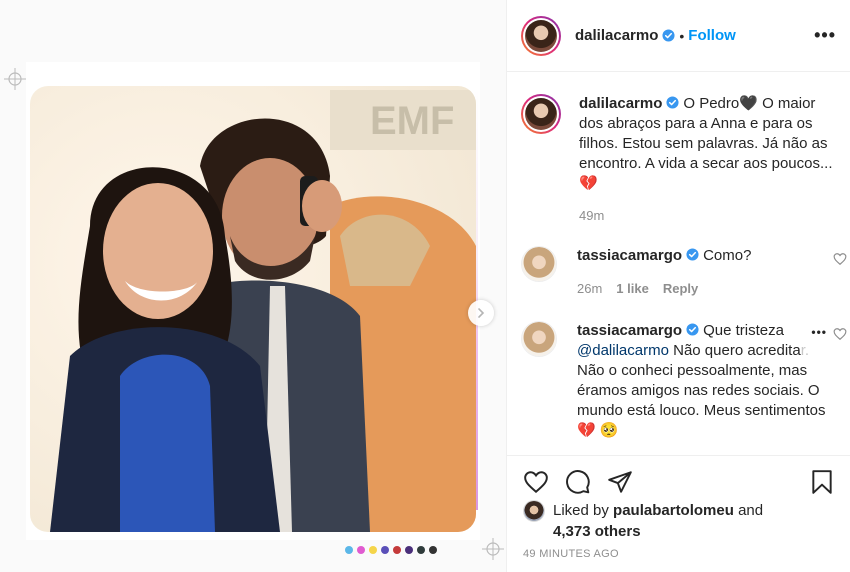  I want to click on comment-text: Como?, so click(727, 255).